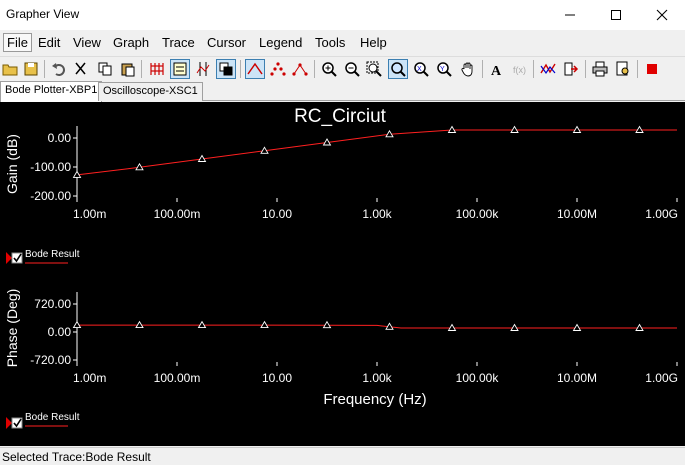  Describe the element at coordinates (342, 15) in the screenshot. I see `title-bar: Grapher View` at that location.